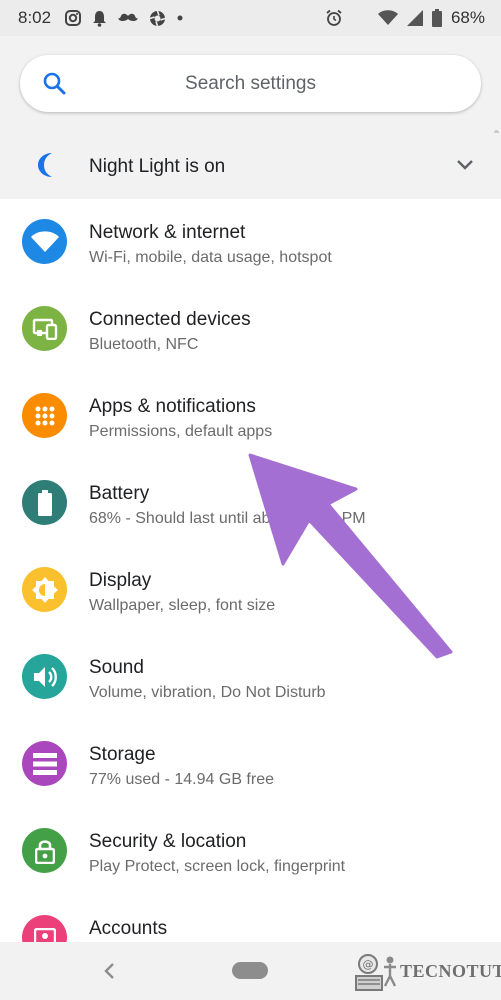  Describe the element at coordinates (250, 764) in the screenshot. I see `setting-storage: Storage 77% used - 14.94 GB free` at that location.